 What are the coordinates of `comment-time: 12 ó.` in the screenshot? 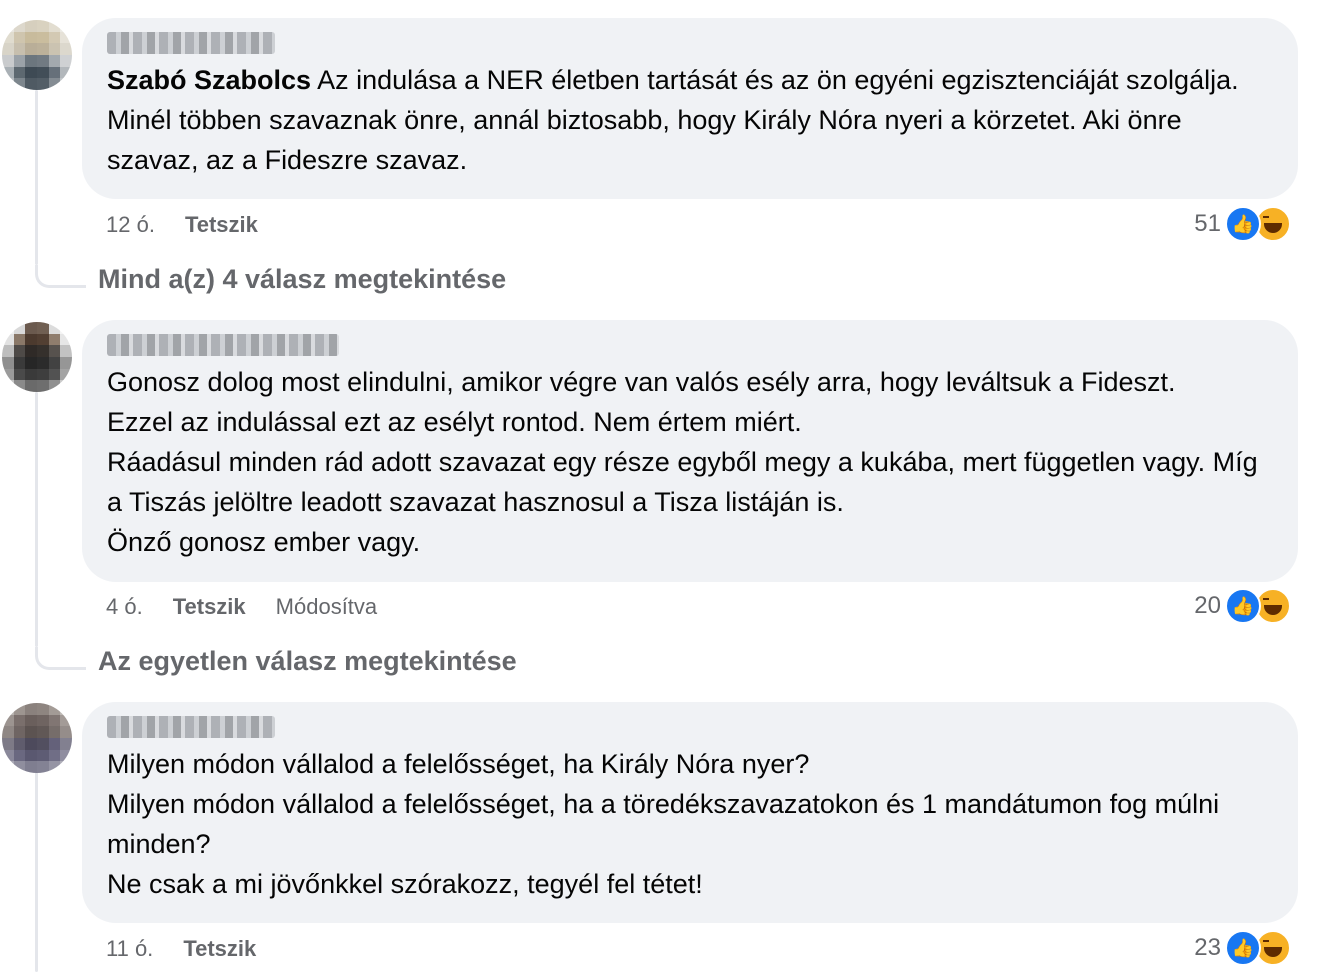 It's located at (130, 225).